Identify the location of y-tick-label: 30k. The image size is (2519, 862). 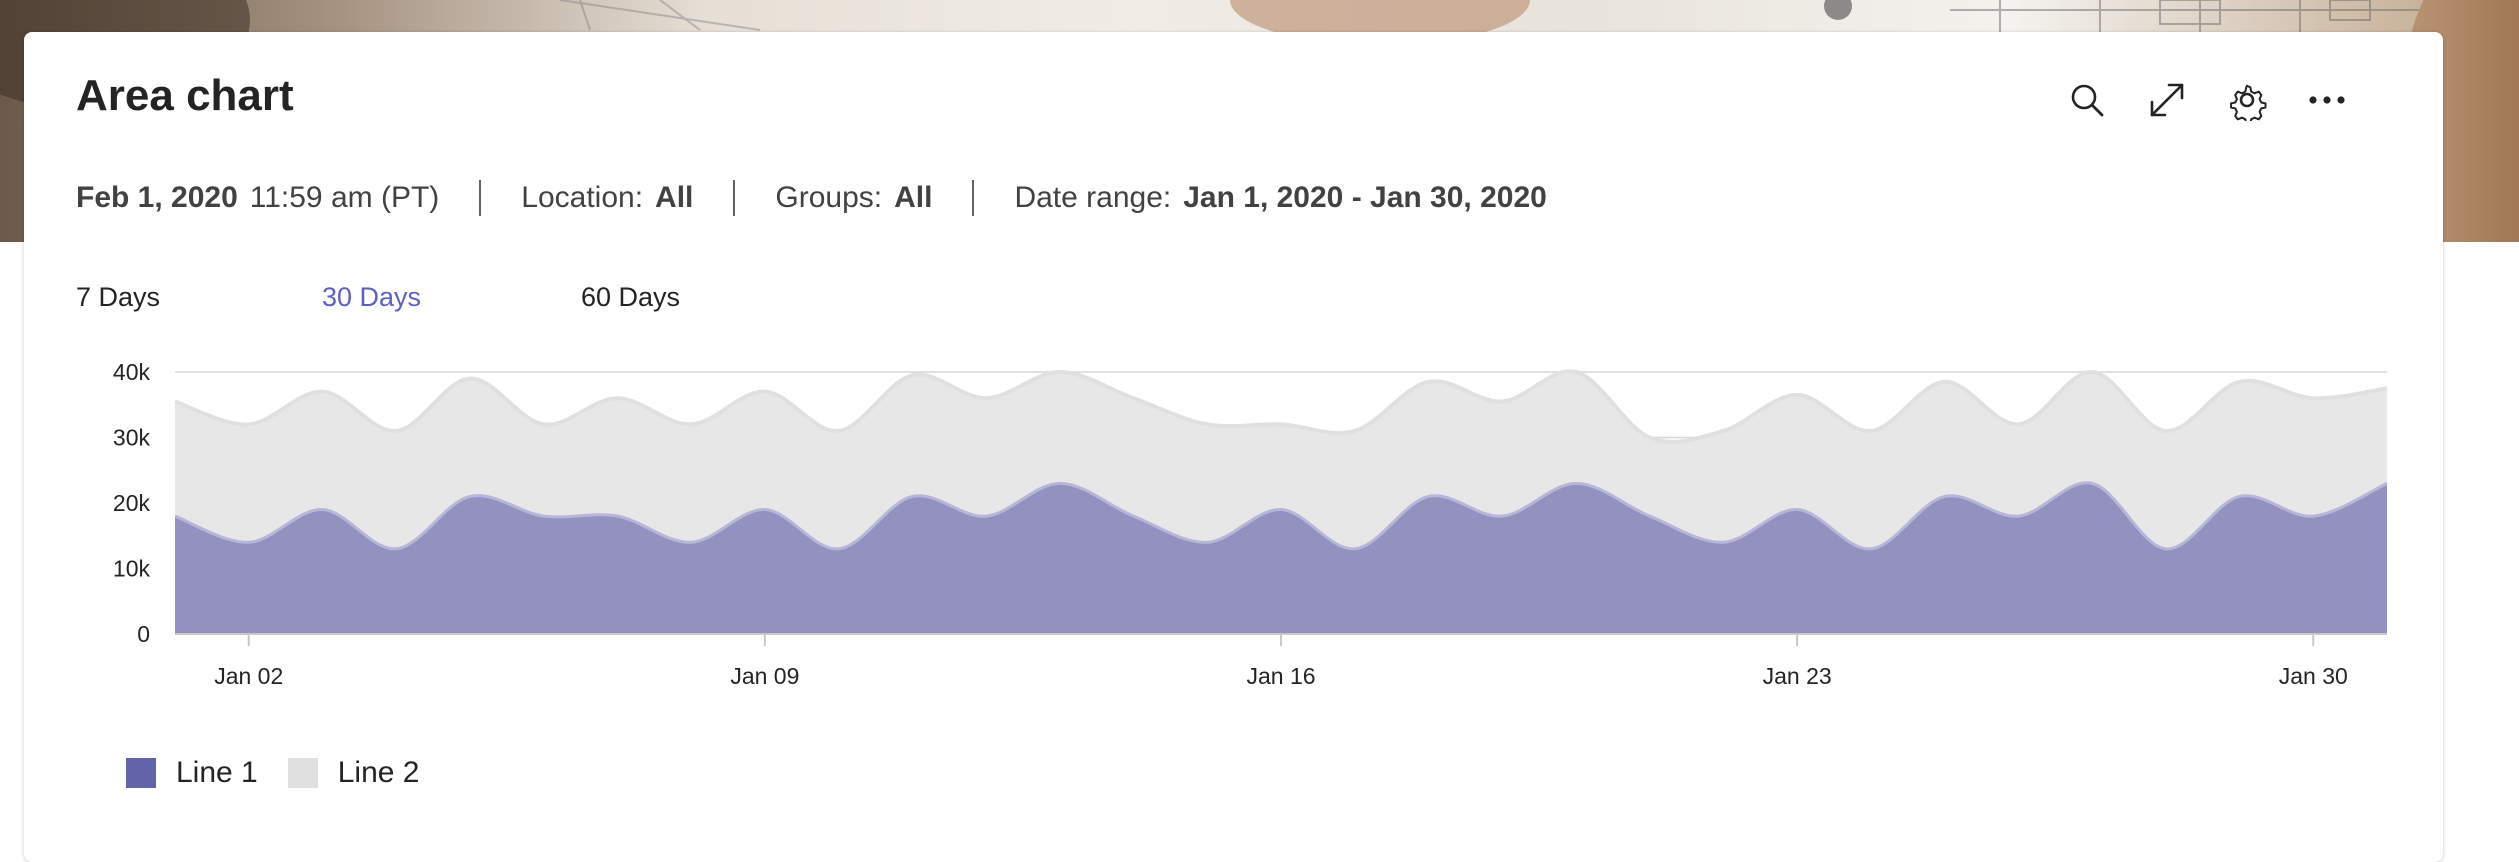
(132, 438).